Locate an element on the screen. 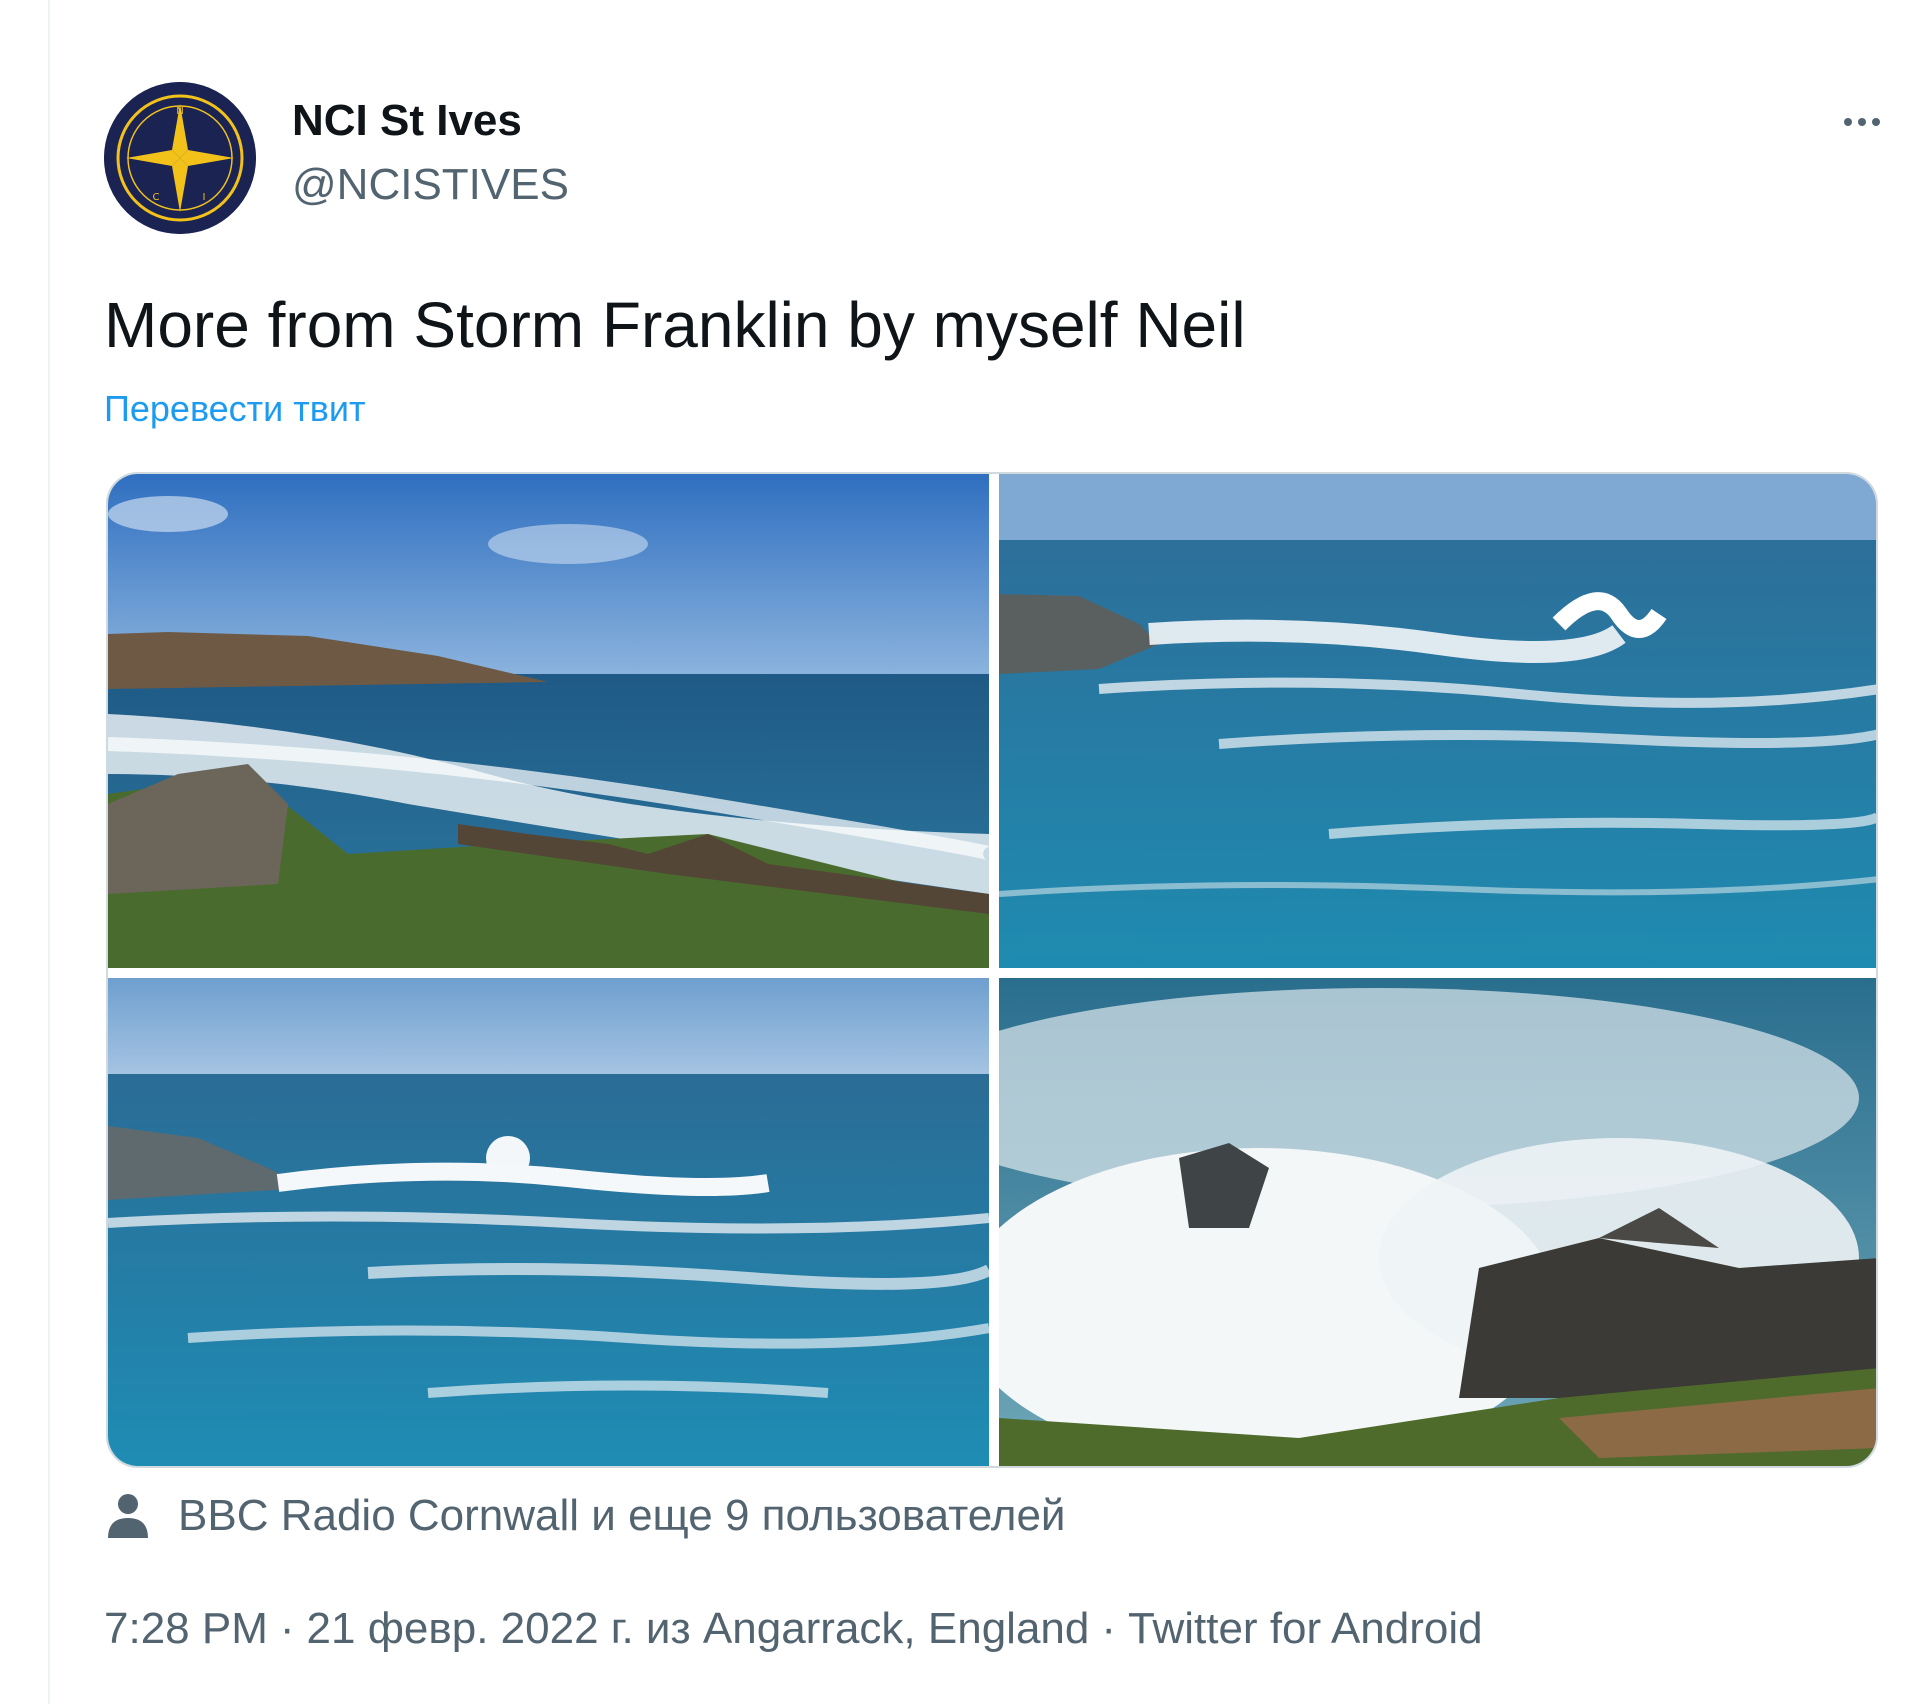  author-display-name: NCI St Ives is located at coordinates (407, 121).